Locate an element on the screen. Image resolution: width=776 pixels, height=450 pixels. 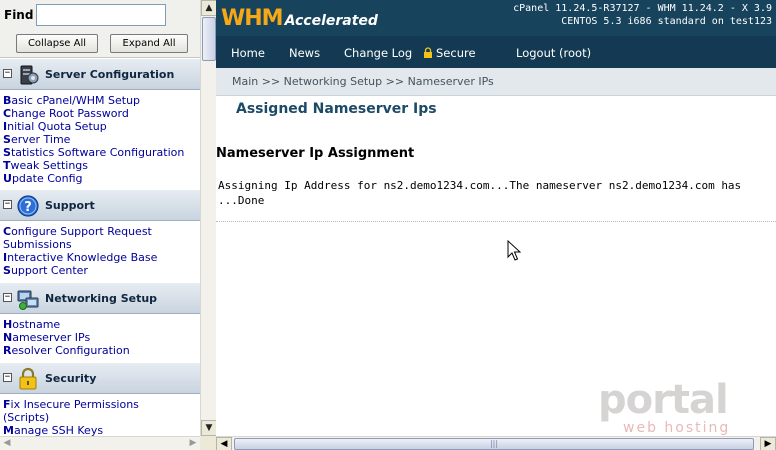
expand-all-button: Expand All is located at coordinates (149, 43).